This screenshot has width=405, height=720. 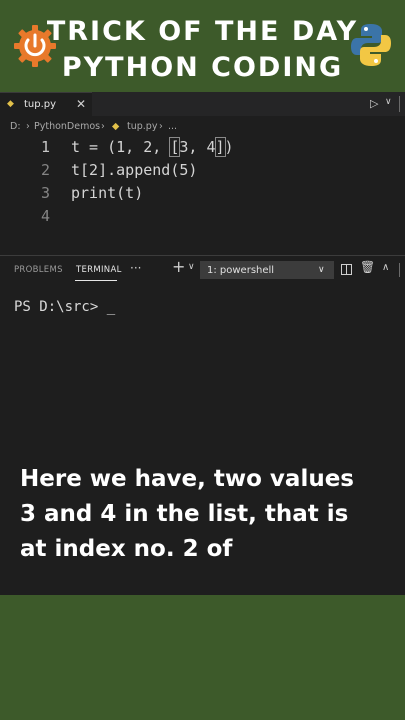 I want to click on python-logo-icon, so click(x=371, y=45).